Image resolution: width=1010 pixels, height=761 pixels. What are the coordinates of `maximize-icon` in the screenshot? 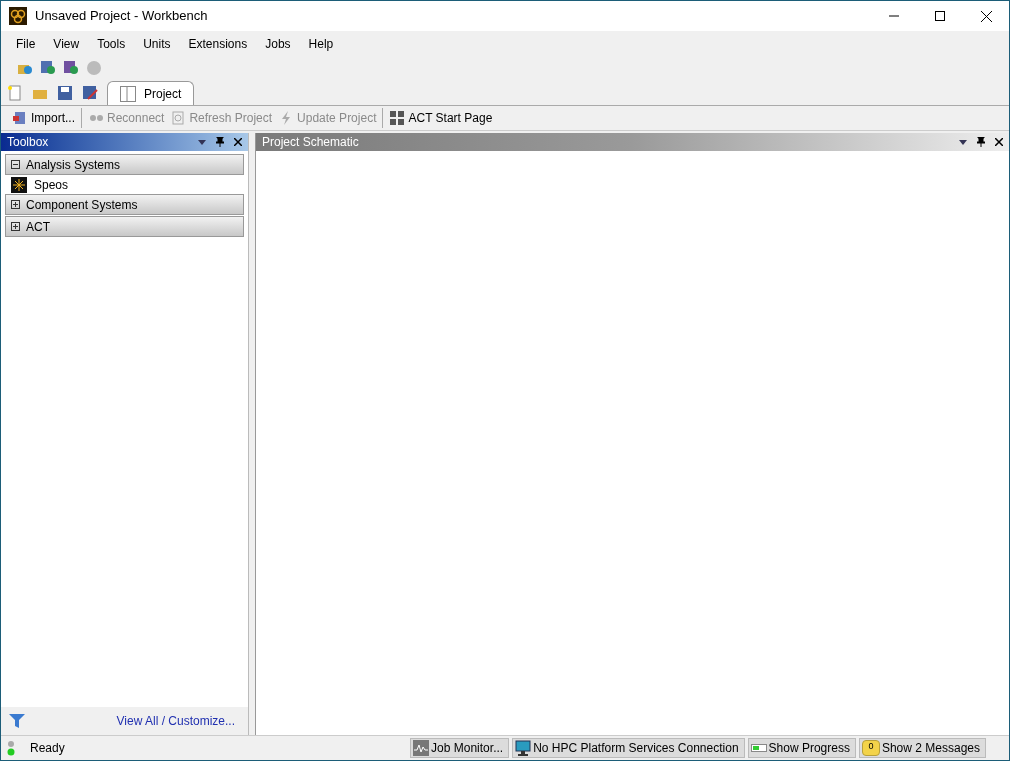 It's located at (940, 16).